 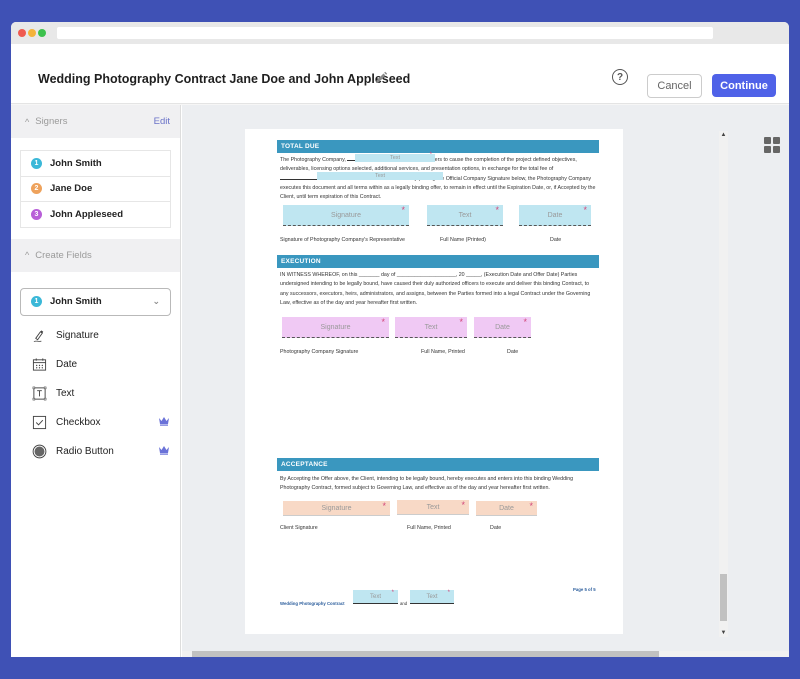 What do you see at coordinates (22, 33) in the screenshot?
I see `close-window-button` at bounding box center [22, 33].